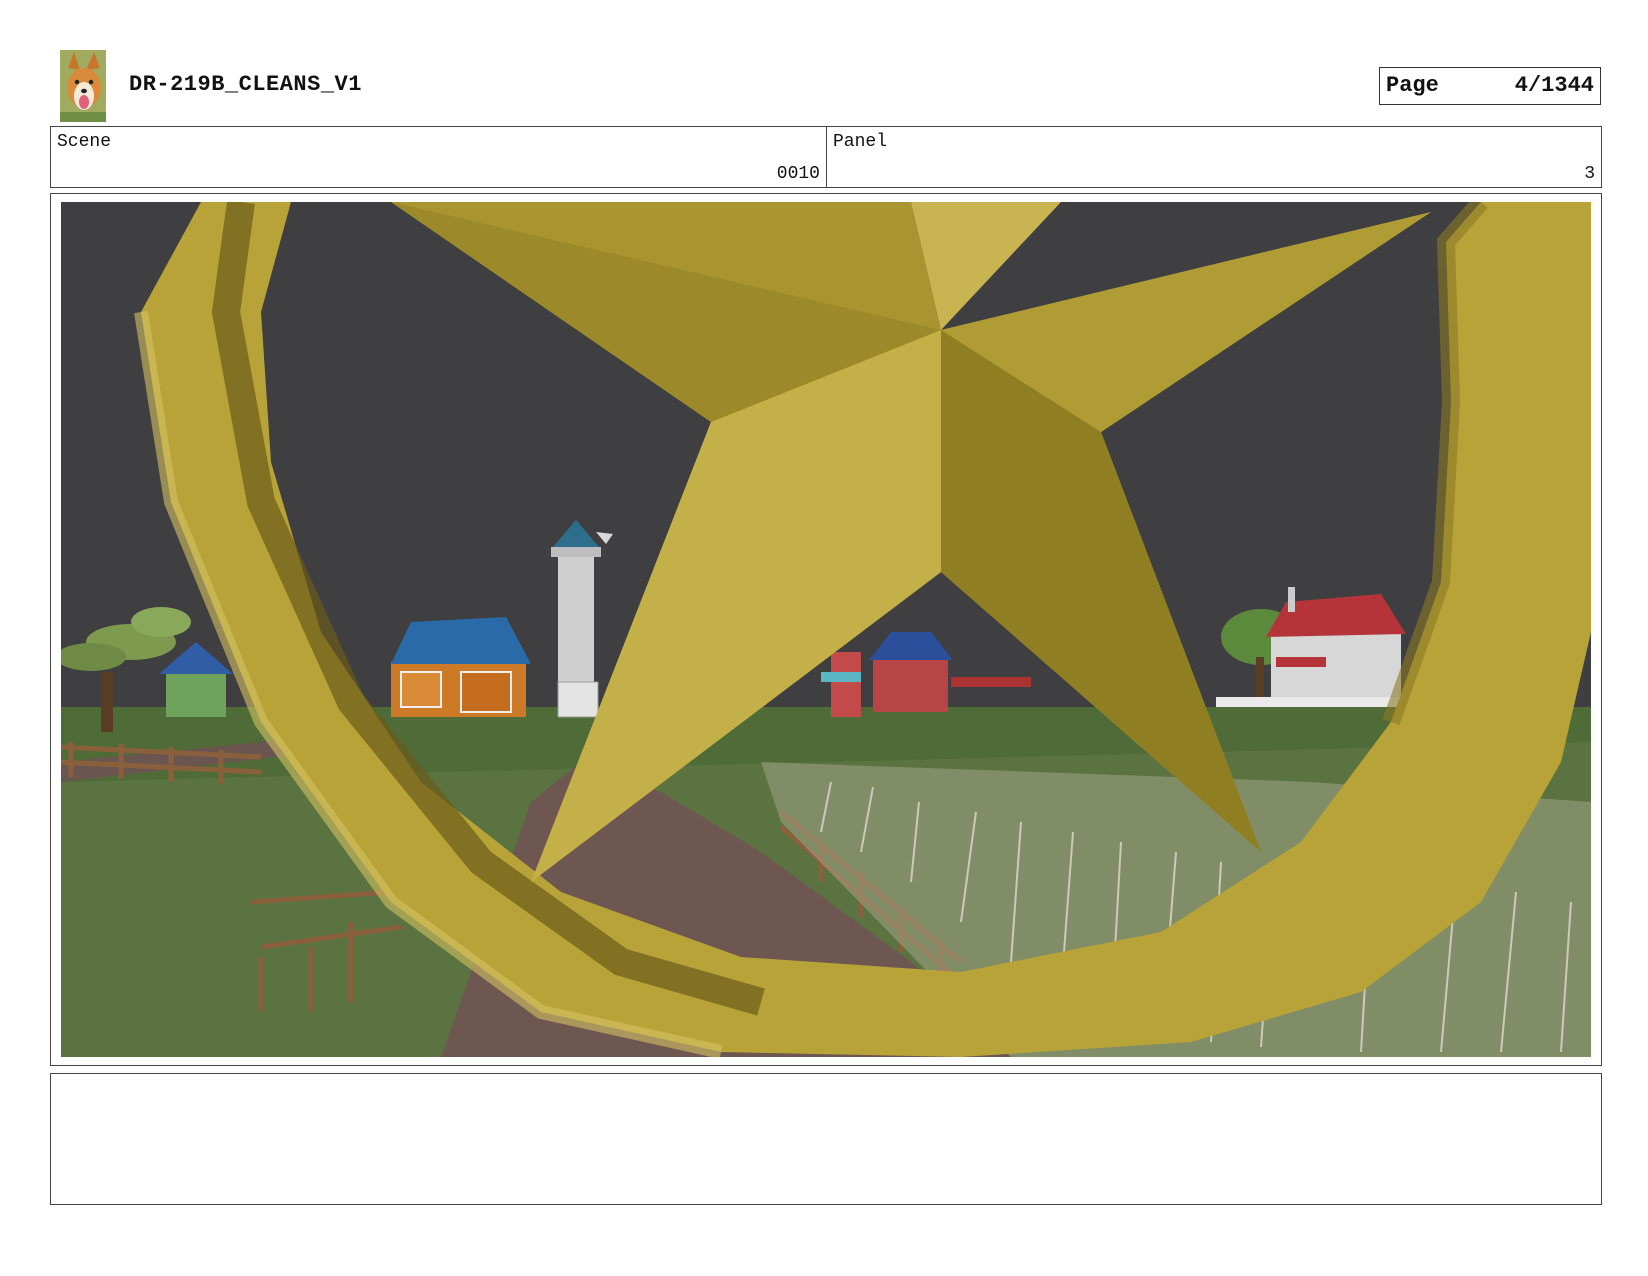 Image resolution: width=1648 pixels, height=1276 pixels. I want to click on page-label: Page, so click(1412, 85).